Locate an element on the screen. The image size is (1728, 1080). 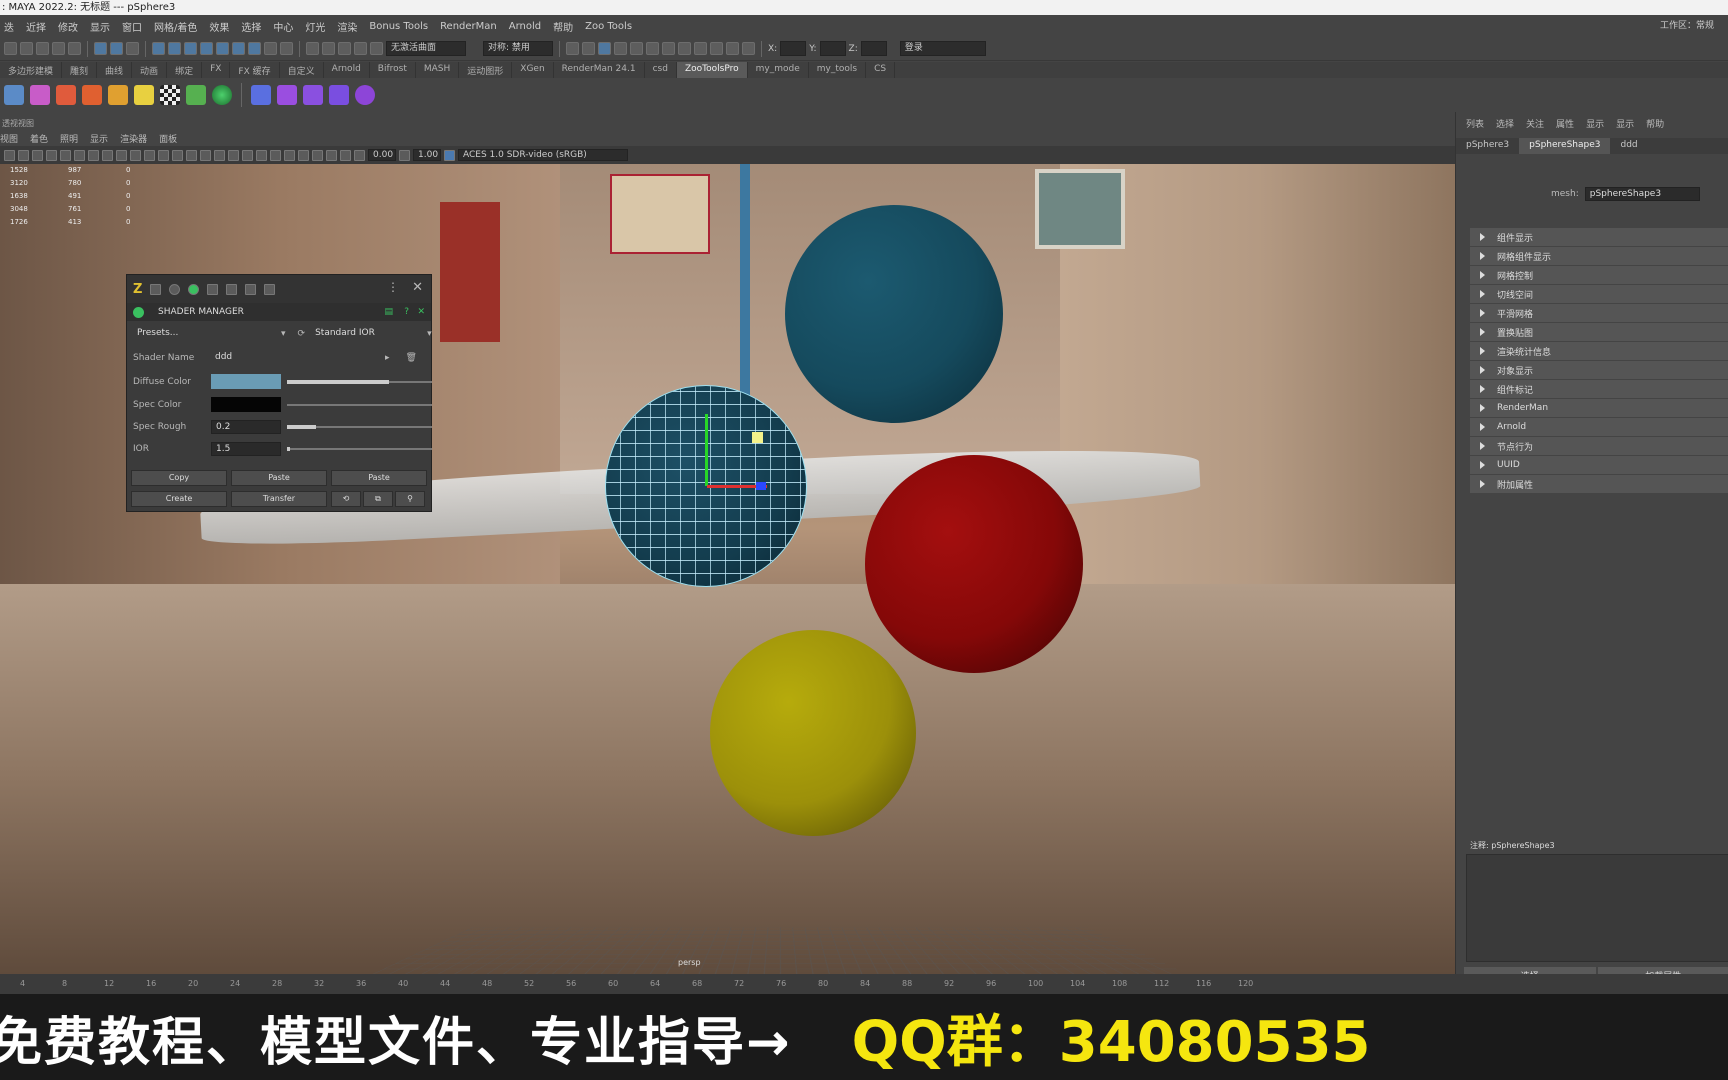
z-field is located at coordinates (873, 48).